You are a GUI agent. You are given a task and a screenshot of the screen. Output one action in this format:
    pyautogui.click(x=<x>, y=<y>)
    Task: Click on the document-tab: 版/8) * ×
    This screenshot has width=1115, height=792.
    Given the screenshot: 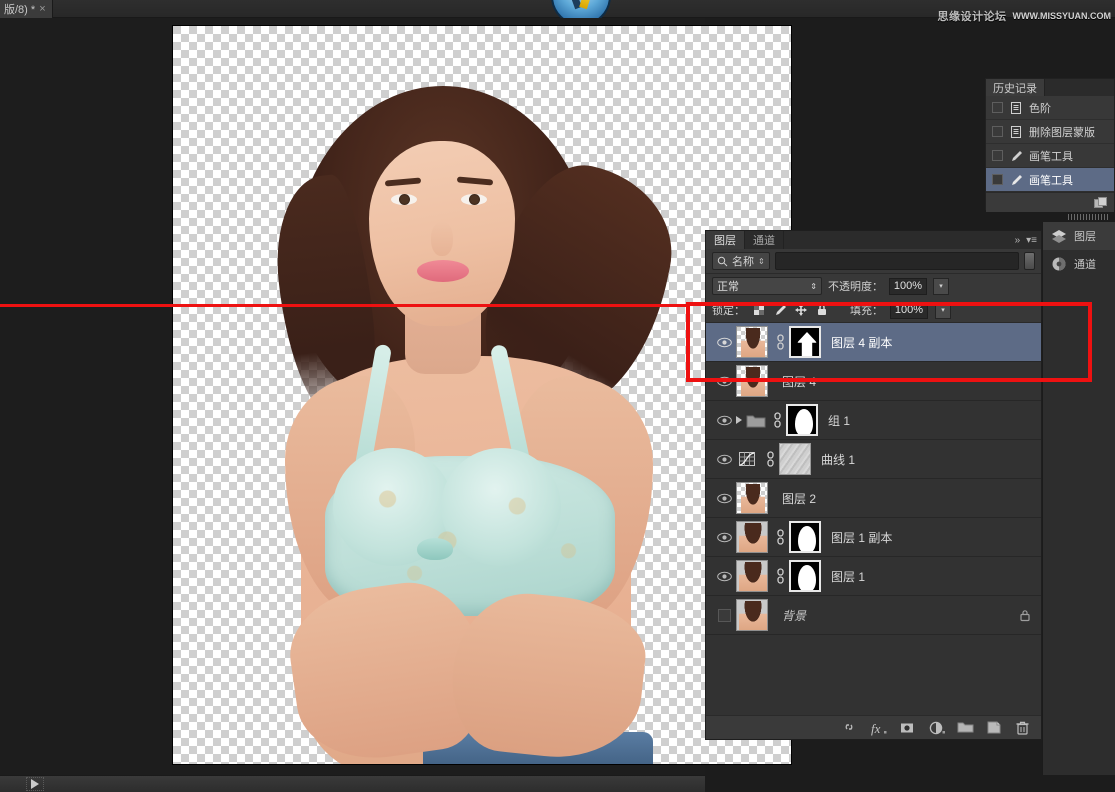 What is the action you would take?
    pyautogui.click(x=26, y=9)
    